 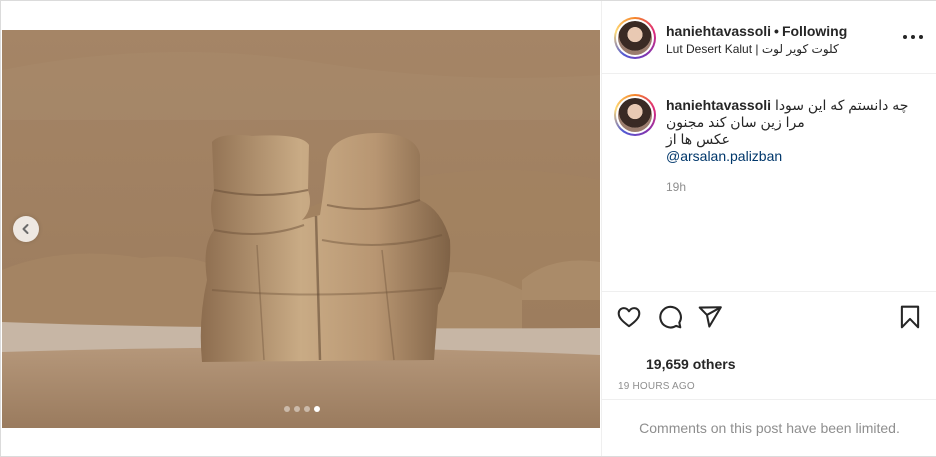 What do you see at coordinates (656, 386) in the screenshot?
I see `post-timestamp: 19 HOURS AGO` at bounding box center [656, 386].